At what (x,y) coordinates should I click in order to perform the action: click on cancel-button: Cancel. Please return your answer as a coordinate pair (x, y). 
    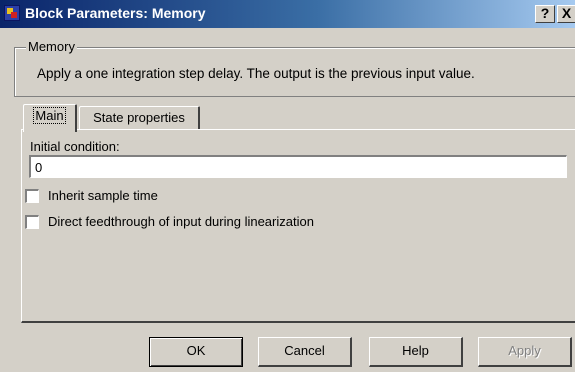
    Looking at the image, I should click on (305, 352).